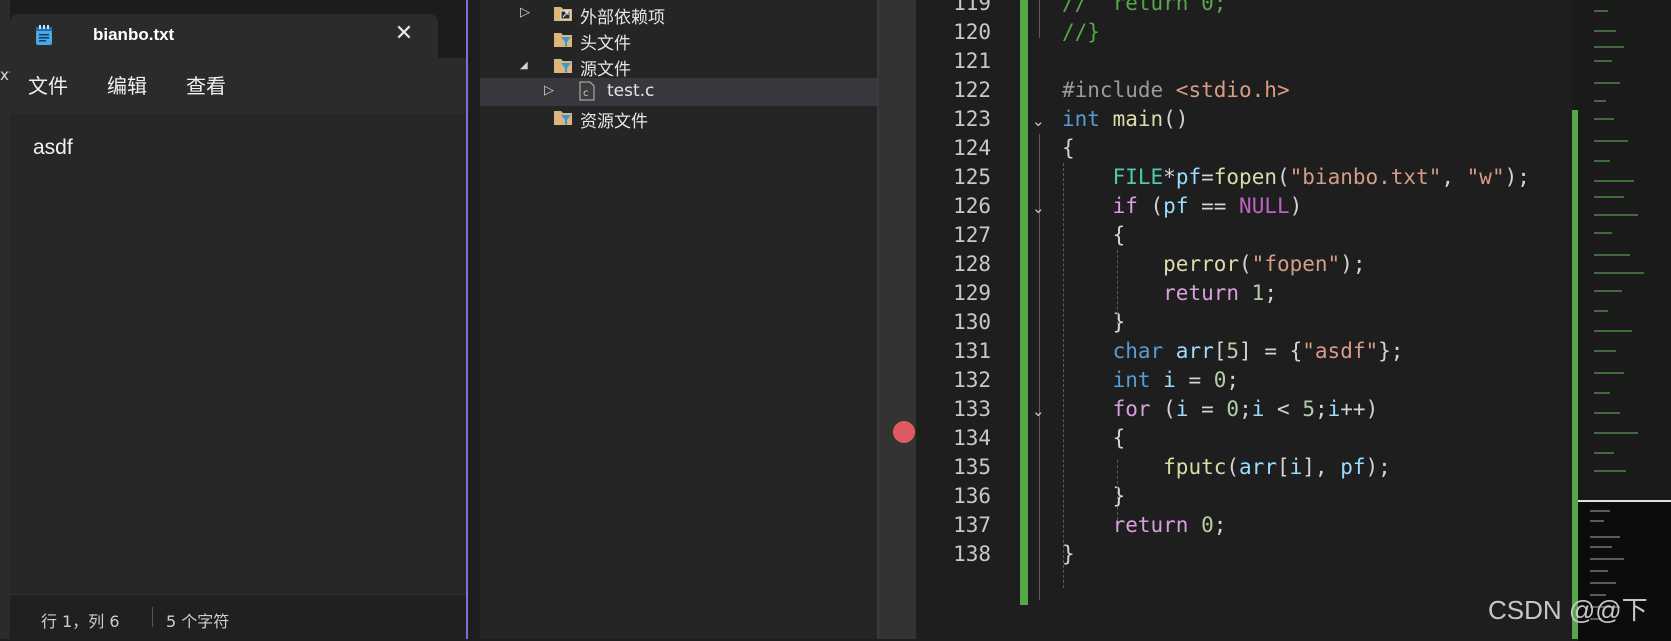 The image size is (1671, 641). I want to click on indent-guide, so click(1117, 490).